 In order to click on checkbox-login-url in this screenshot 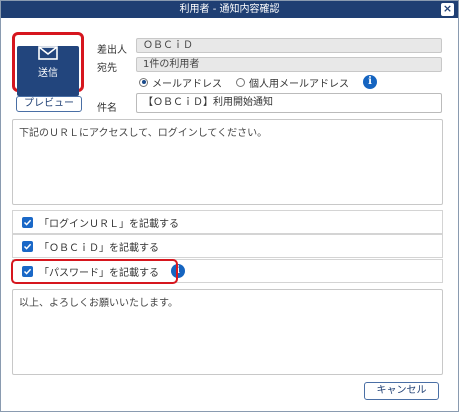, I will do `click(27, 222)`.